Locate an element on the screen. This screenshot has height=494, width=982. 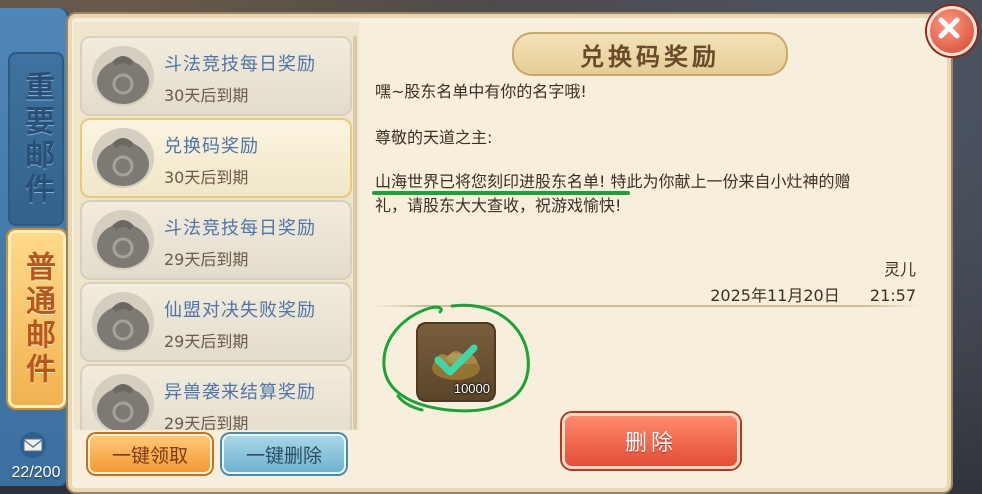
reward-slot: 10000 is located at coordinates (456, 362).